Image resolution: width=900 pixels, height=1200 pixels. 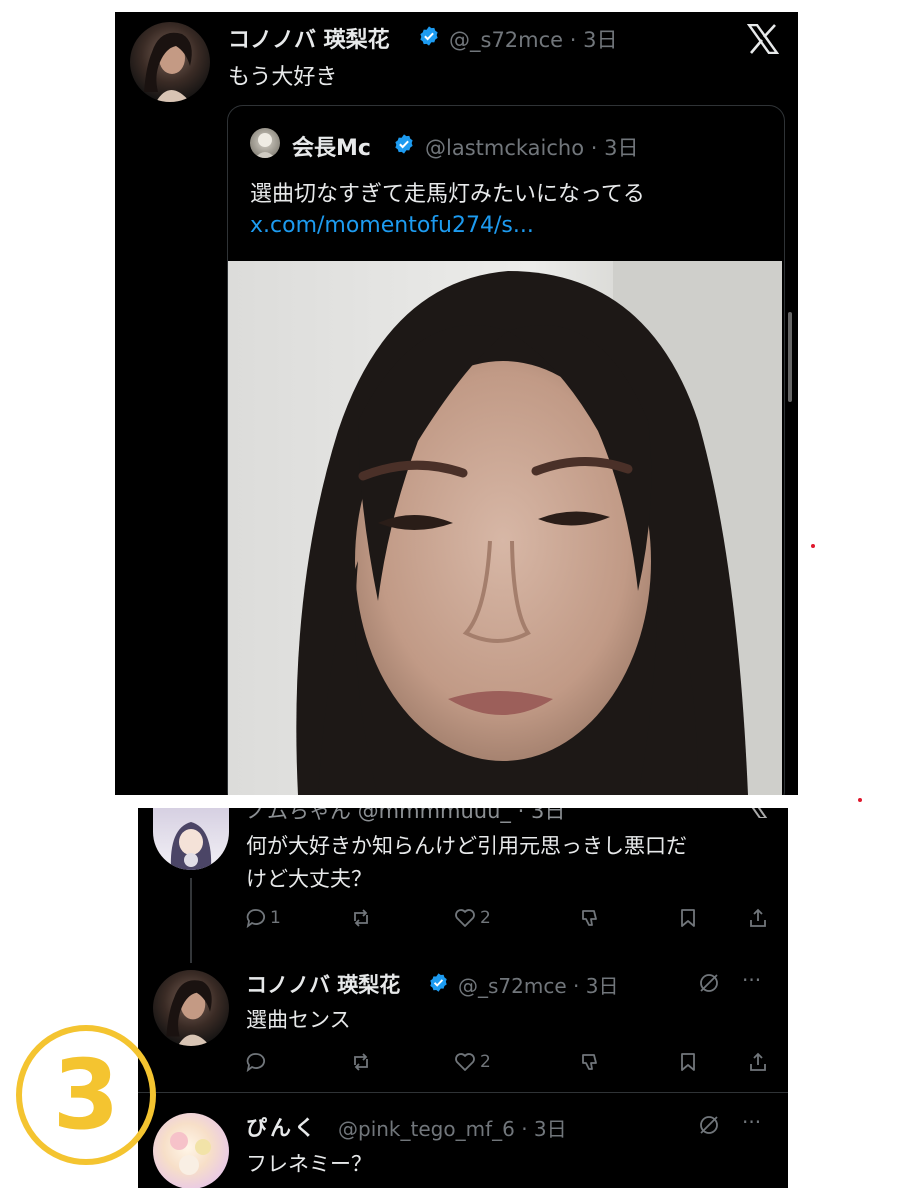 I want to click on reply2-dislike-button, so click(x=590, y=1062).